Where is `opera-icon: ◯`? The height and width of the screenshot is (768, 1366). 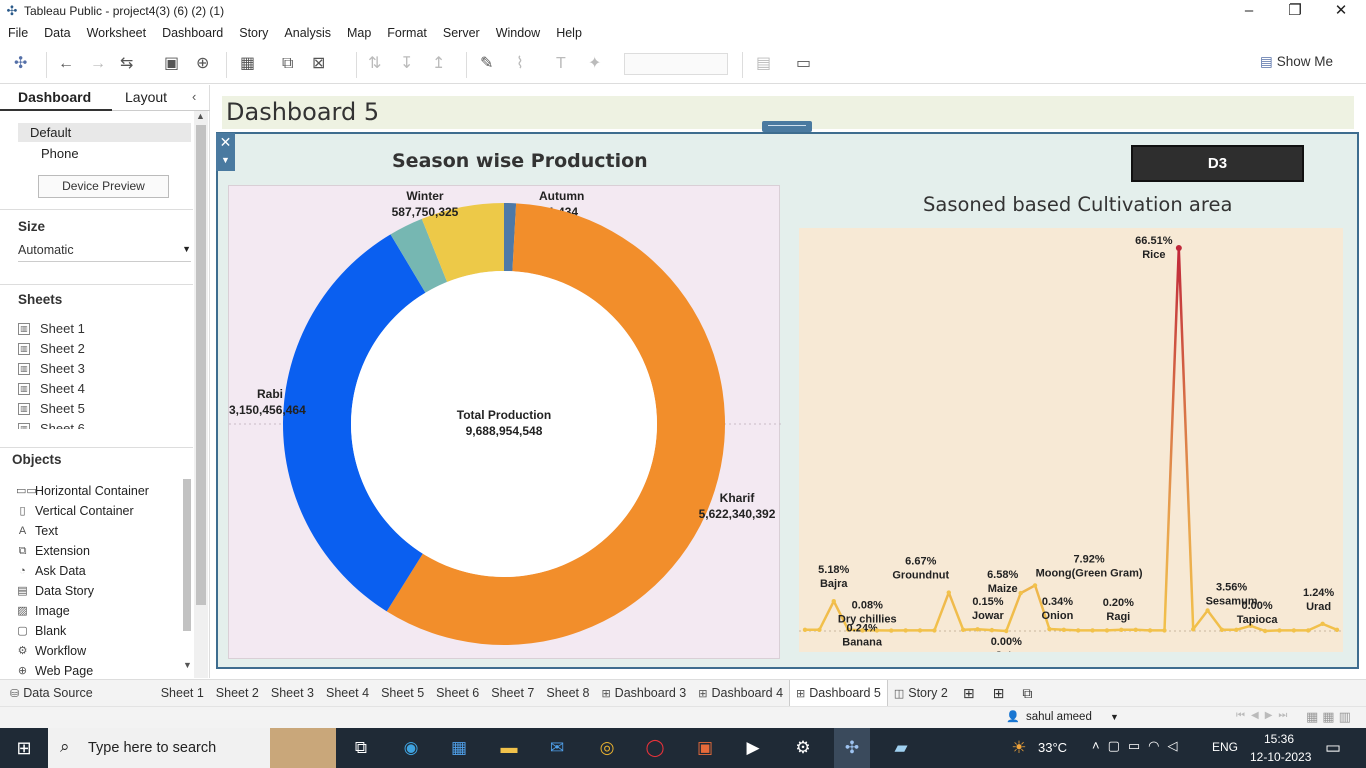
opera-icon: ◯ is located at coordinates (655, 748).